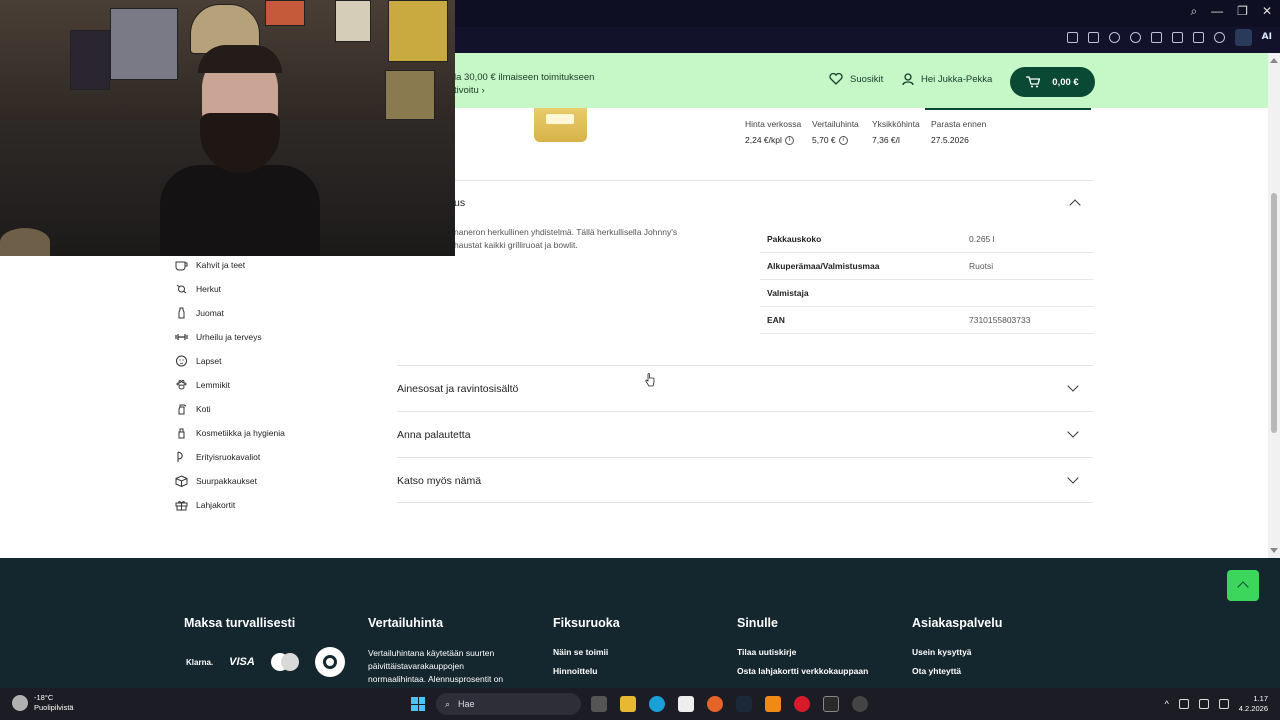 The image size is (1280, 720). I want to click on category-sweets: Herkut, so click(229, 289).